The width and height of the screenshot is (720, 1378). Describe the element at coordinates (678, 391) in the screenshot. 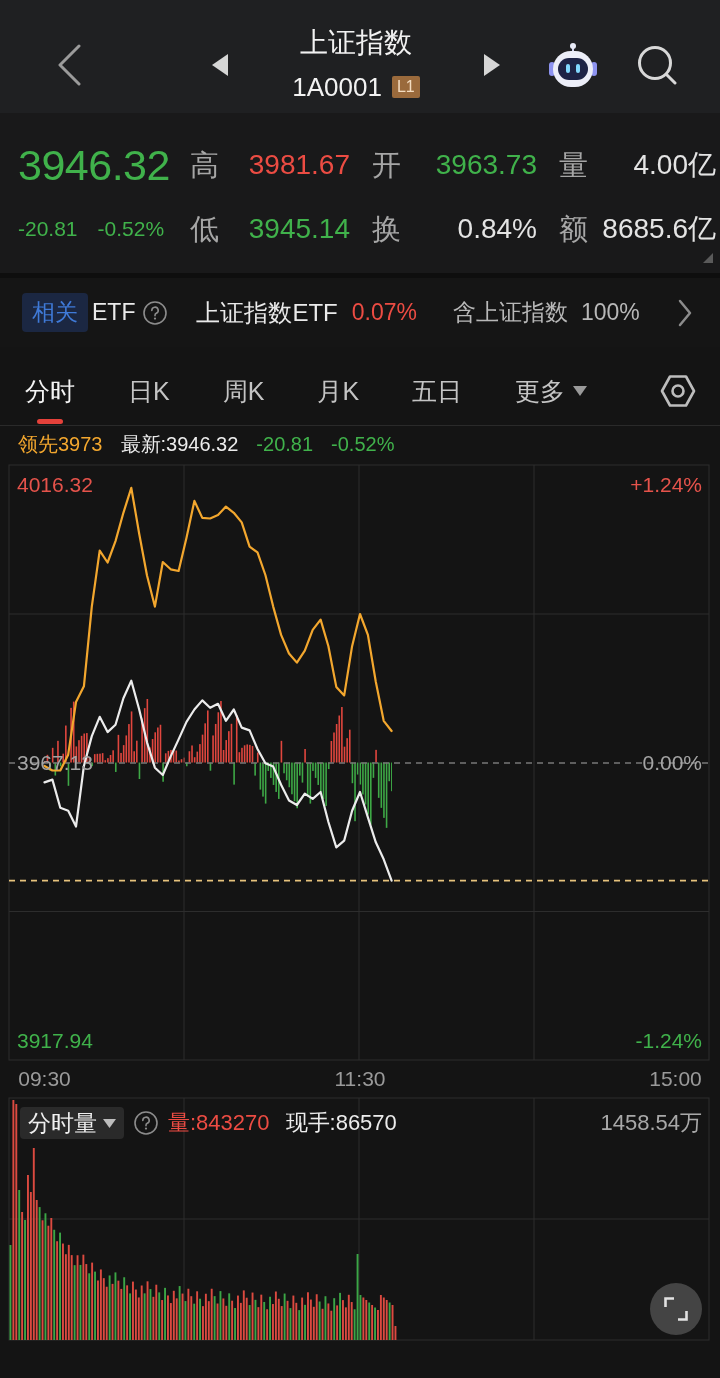

I see `settings-icon` at that location.